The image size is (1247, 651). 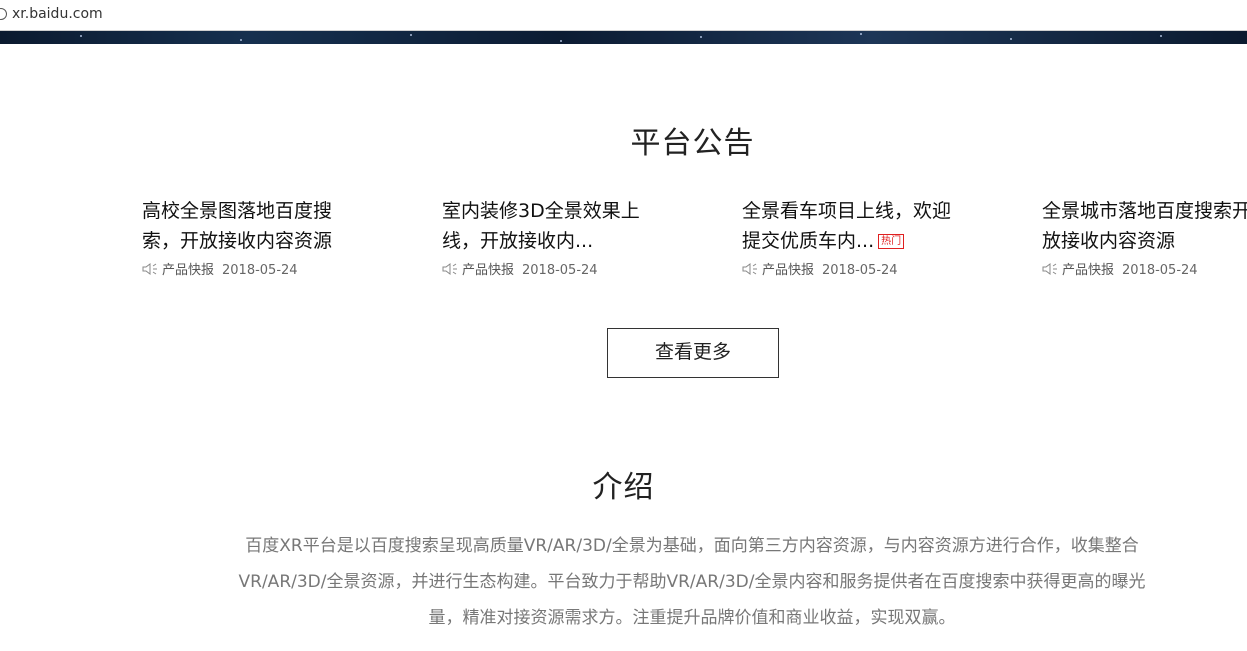 I want to click on announcement-item: 全景城市落地百度搜索开放接收内容资源 产品快报 2018-05-24, so click(x=1144, y=238).